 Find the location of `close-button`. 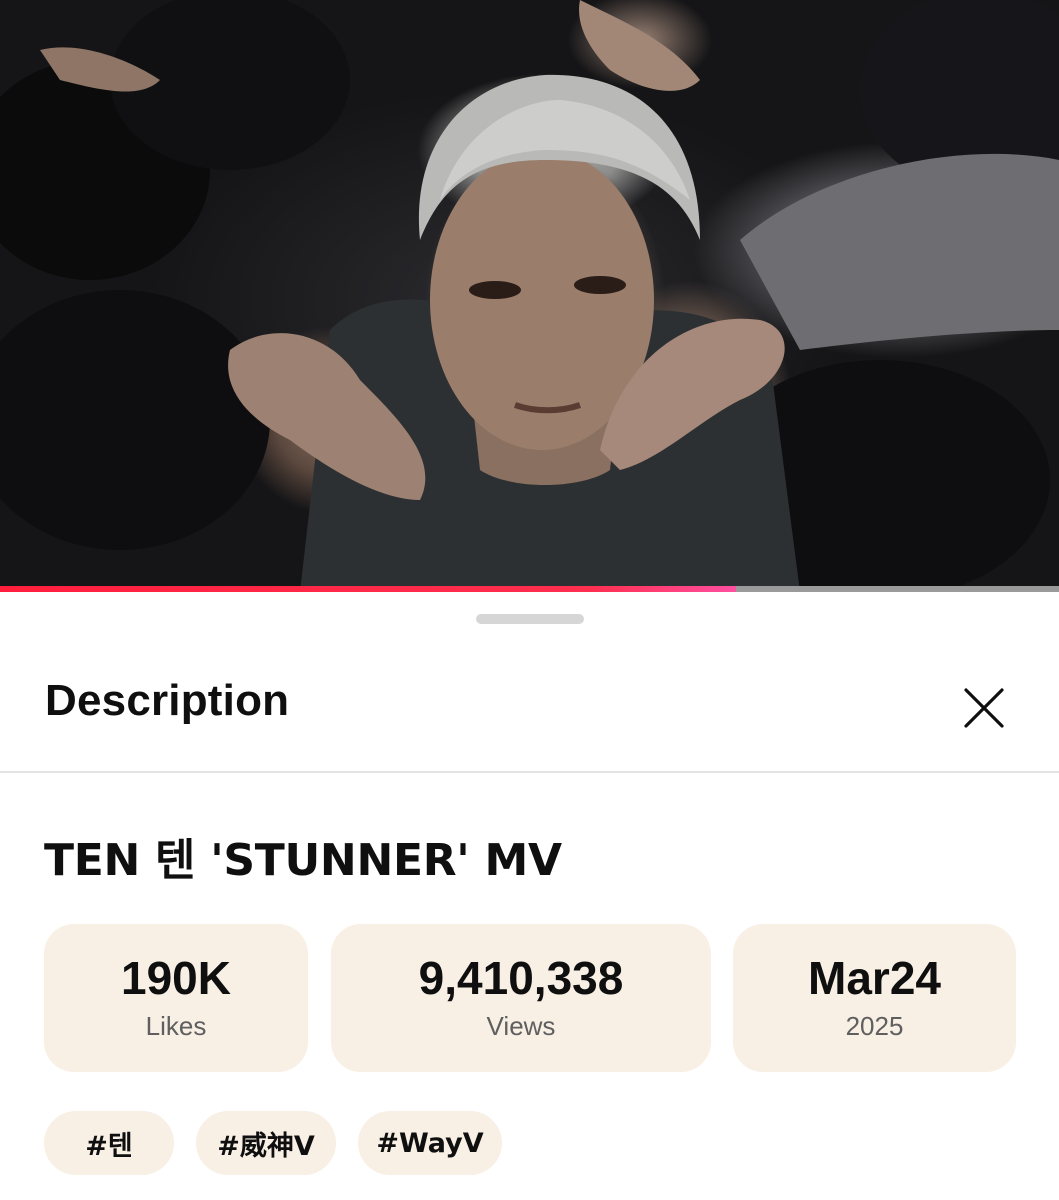

close-button is located at coordinates (984, 708).